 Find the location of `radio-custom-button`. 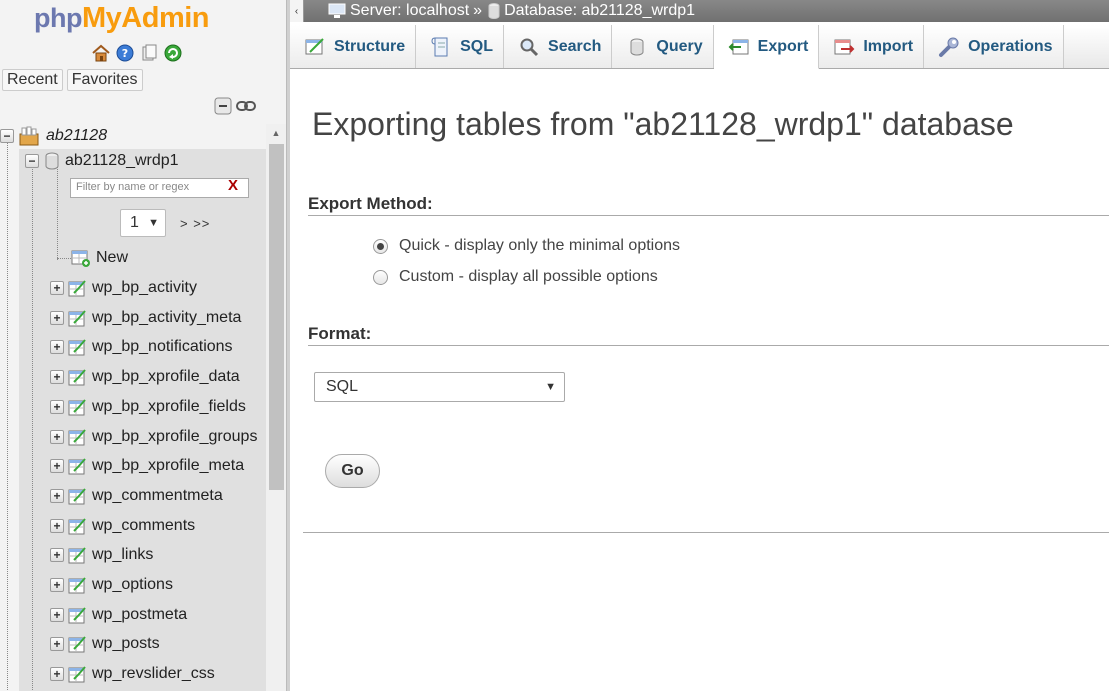

radio-custom-button is located at coordinates (380, 277).